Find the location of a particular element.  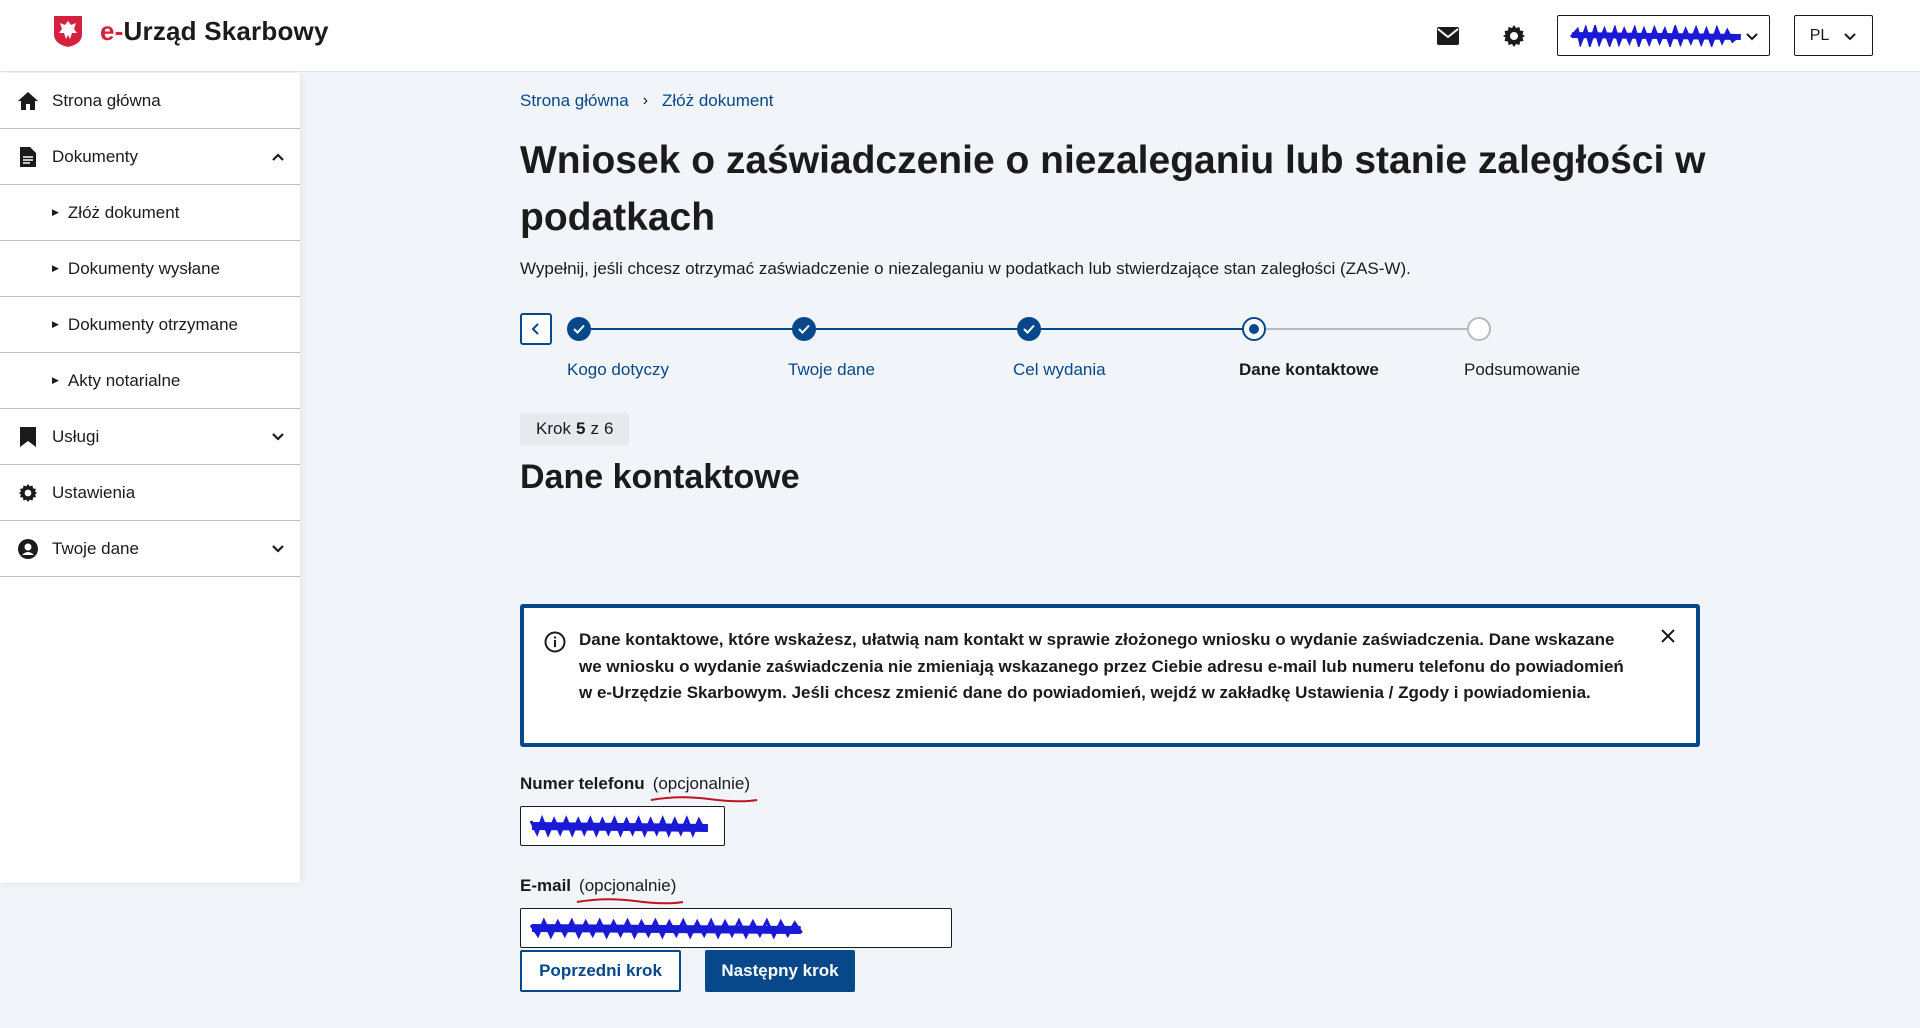

breadcrumb: Strona główna › Złóż dokument is located at coordinates (647, 101).